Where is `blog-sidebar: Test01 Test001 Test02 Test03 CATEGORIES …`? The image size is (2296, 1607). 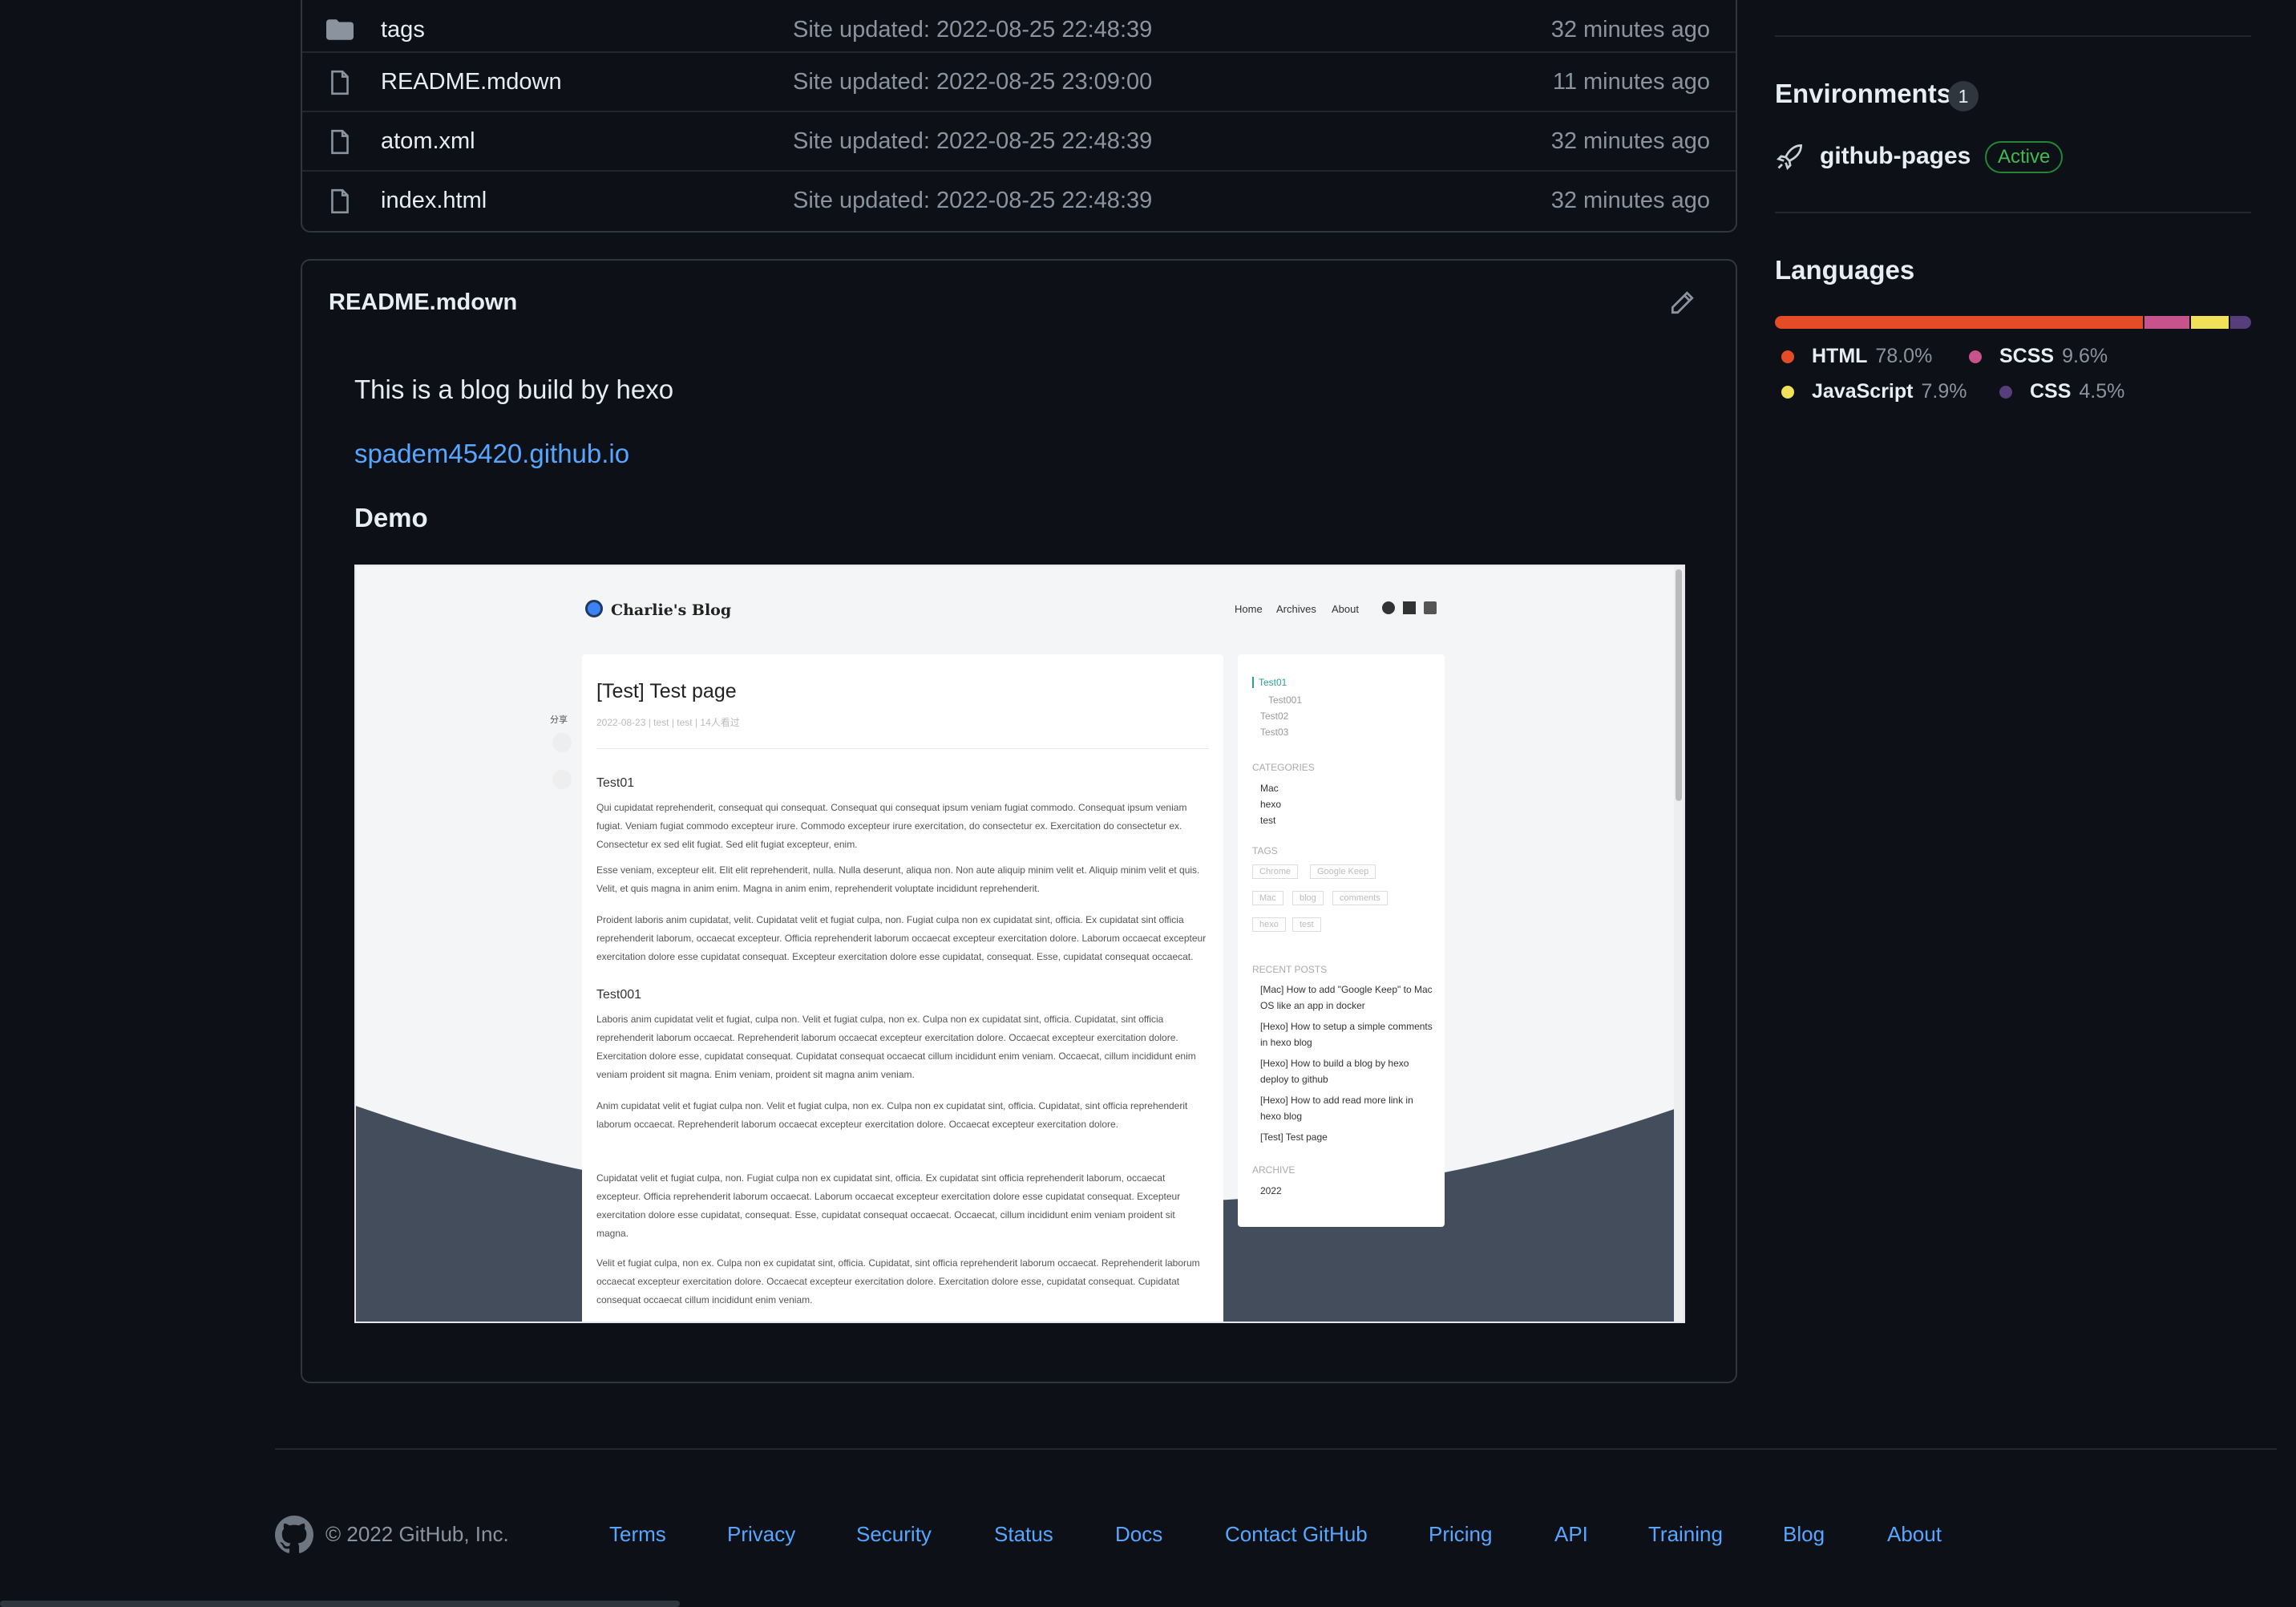
blog-sidebar: Test01 Test001 Test02 Test03 CATEGORIES … is located at coordinates (1341, 940).